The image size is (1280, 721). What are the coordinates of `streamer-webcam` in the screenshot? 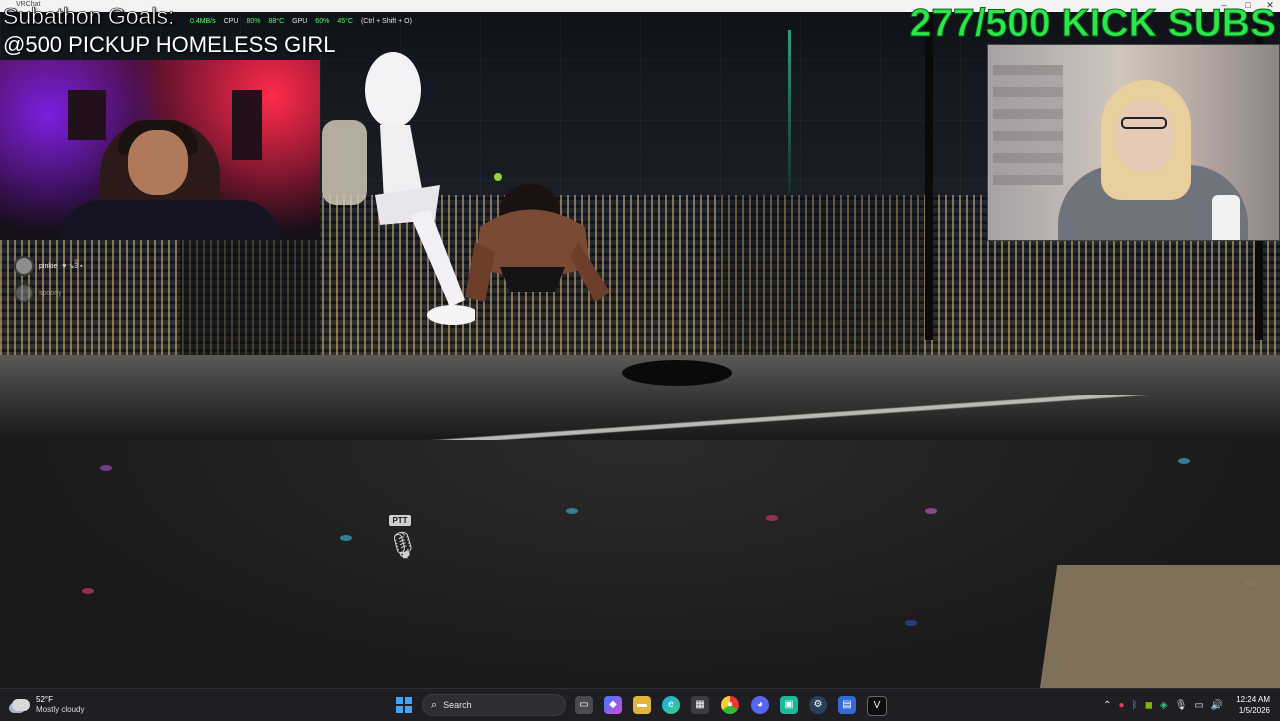 It's located at (160, 150).